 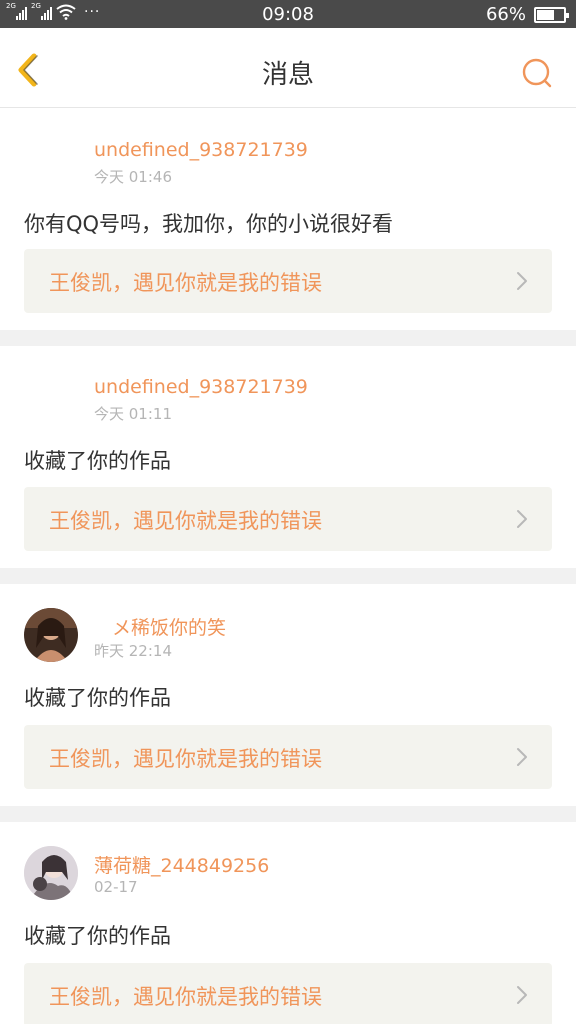 What do you see at coordinates (133, 177) in the screenshot?
I see `message-time: 今天 01:46` at bounding box center [133, 177].